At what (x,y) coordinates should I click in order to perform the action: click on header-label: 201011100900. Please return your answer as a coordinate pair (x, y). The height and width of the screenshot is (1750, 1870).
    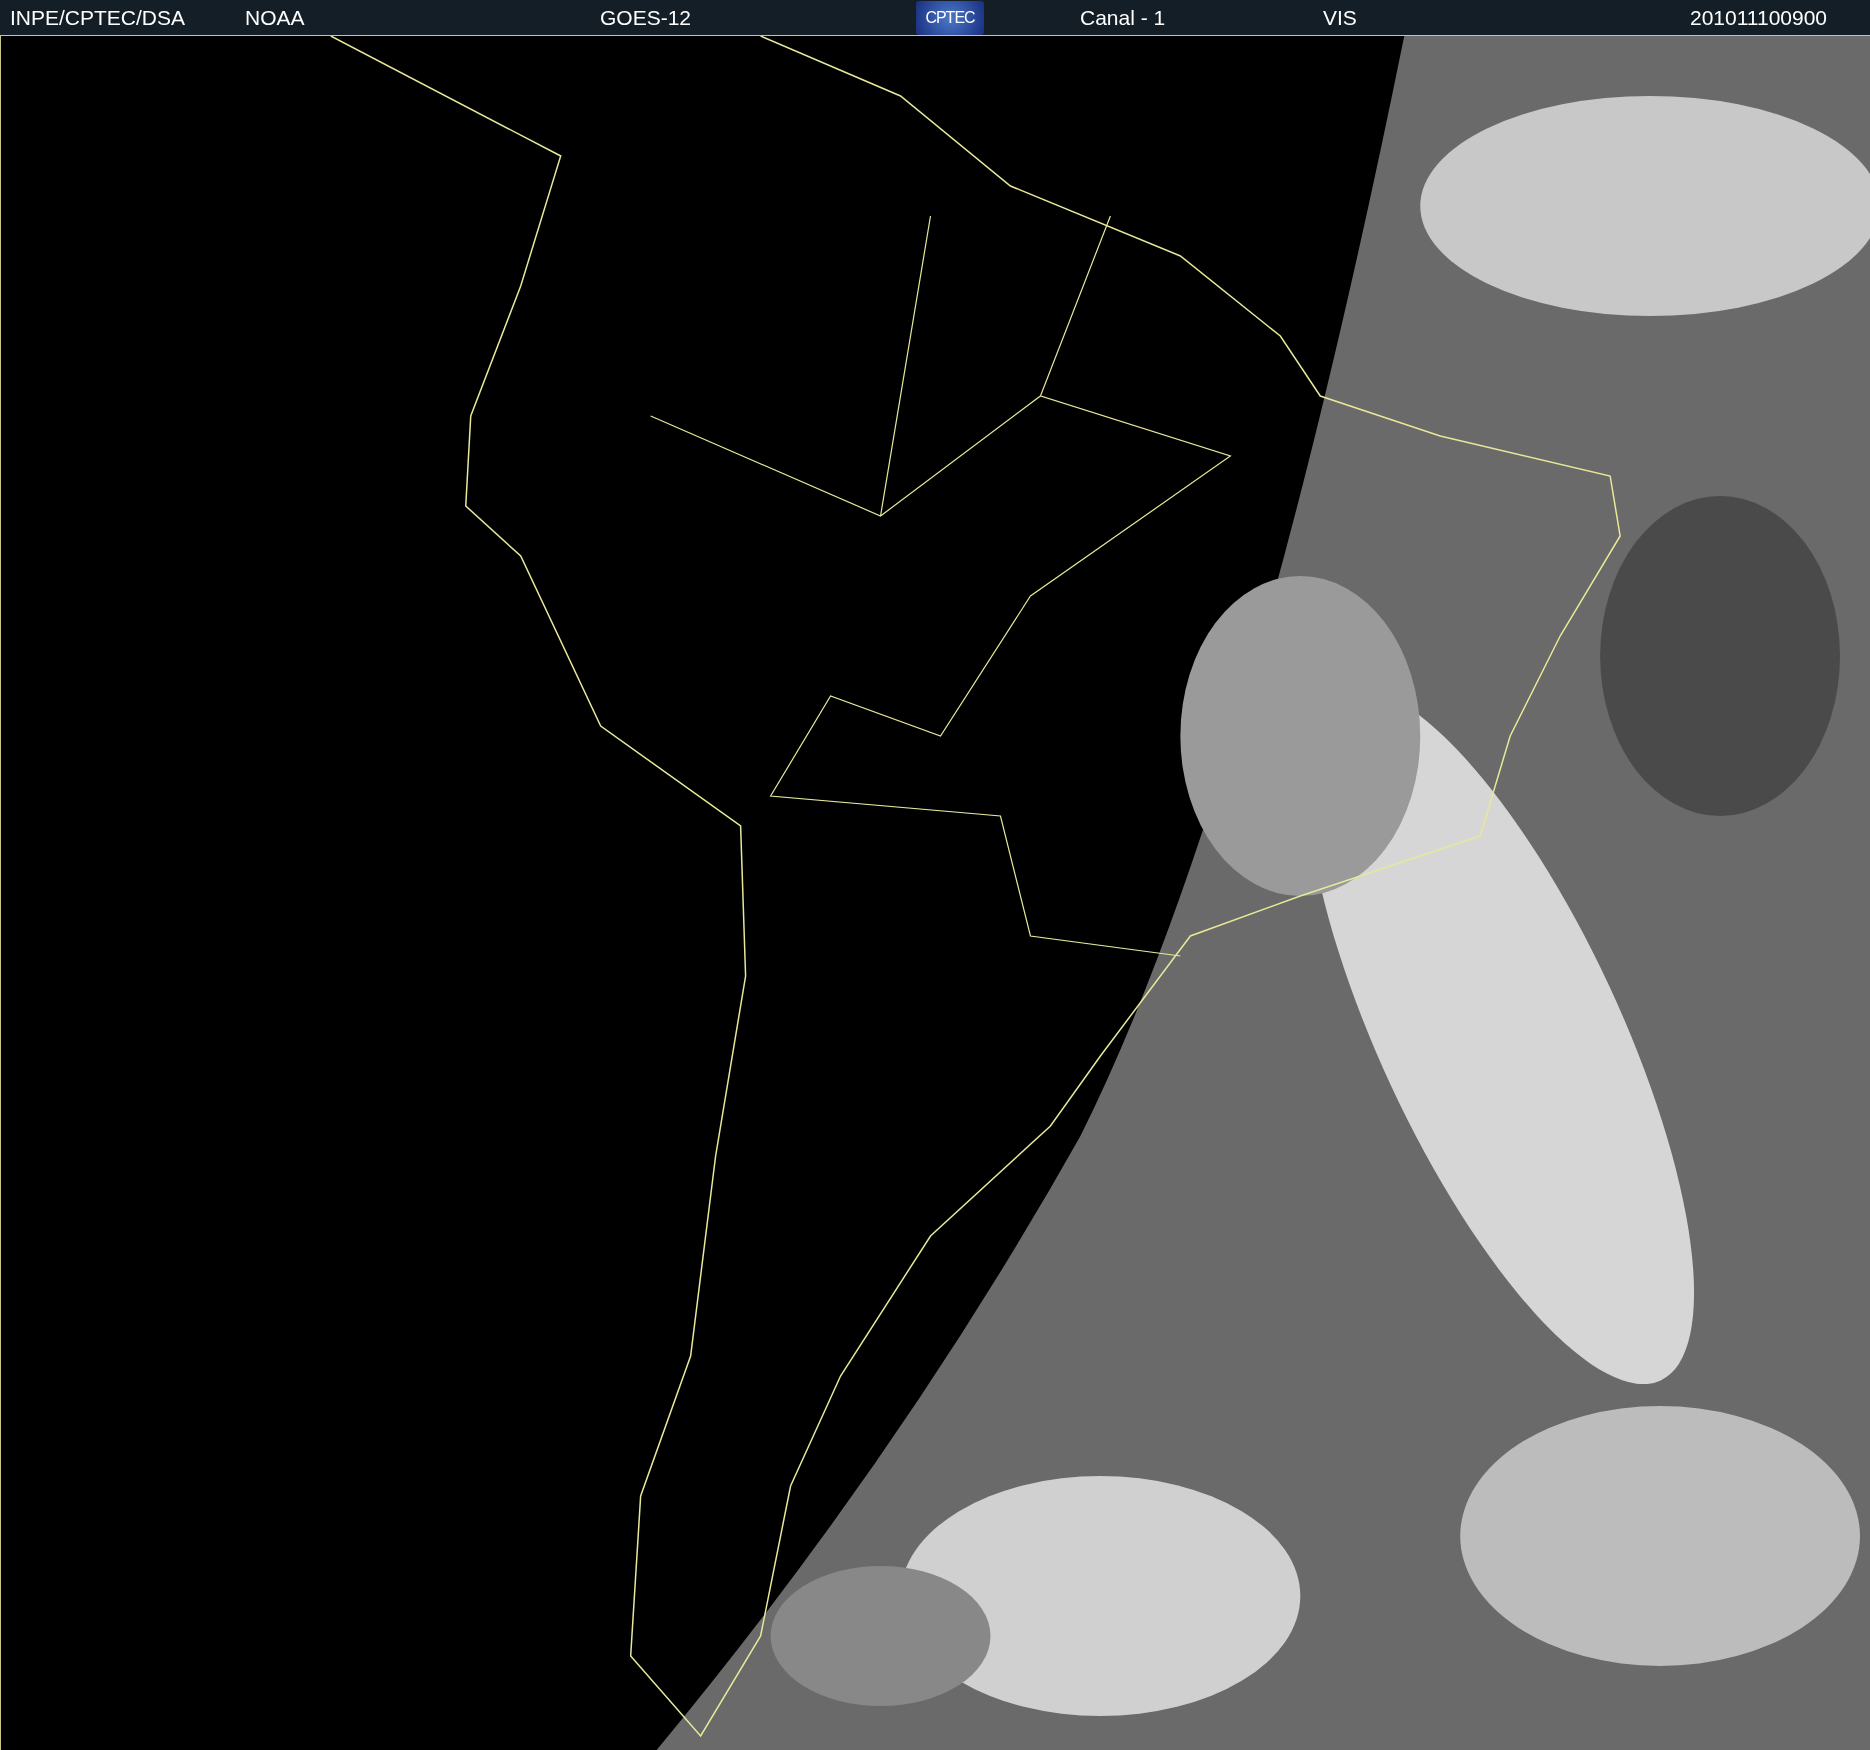
    Looking at the image, I should click on (1759, 17).